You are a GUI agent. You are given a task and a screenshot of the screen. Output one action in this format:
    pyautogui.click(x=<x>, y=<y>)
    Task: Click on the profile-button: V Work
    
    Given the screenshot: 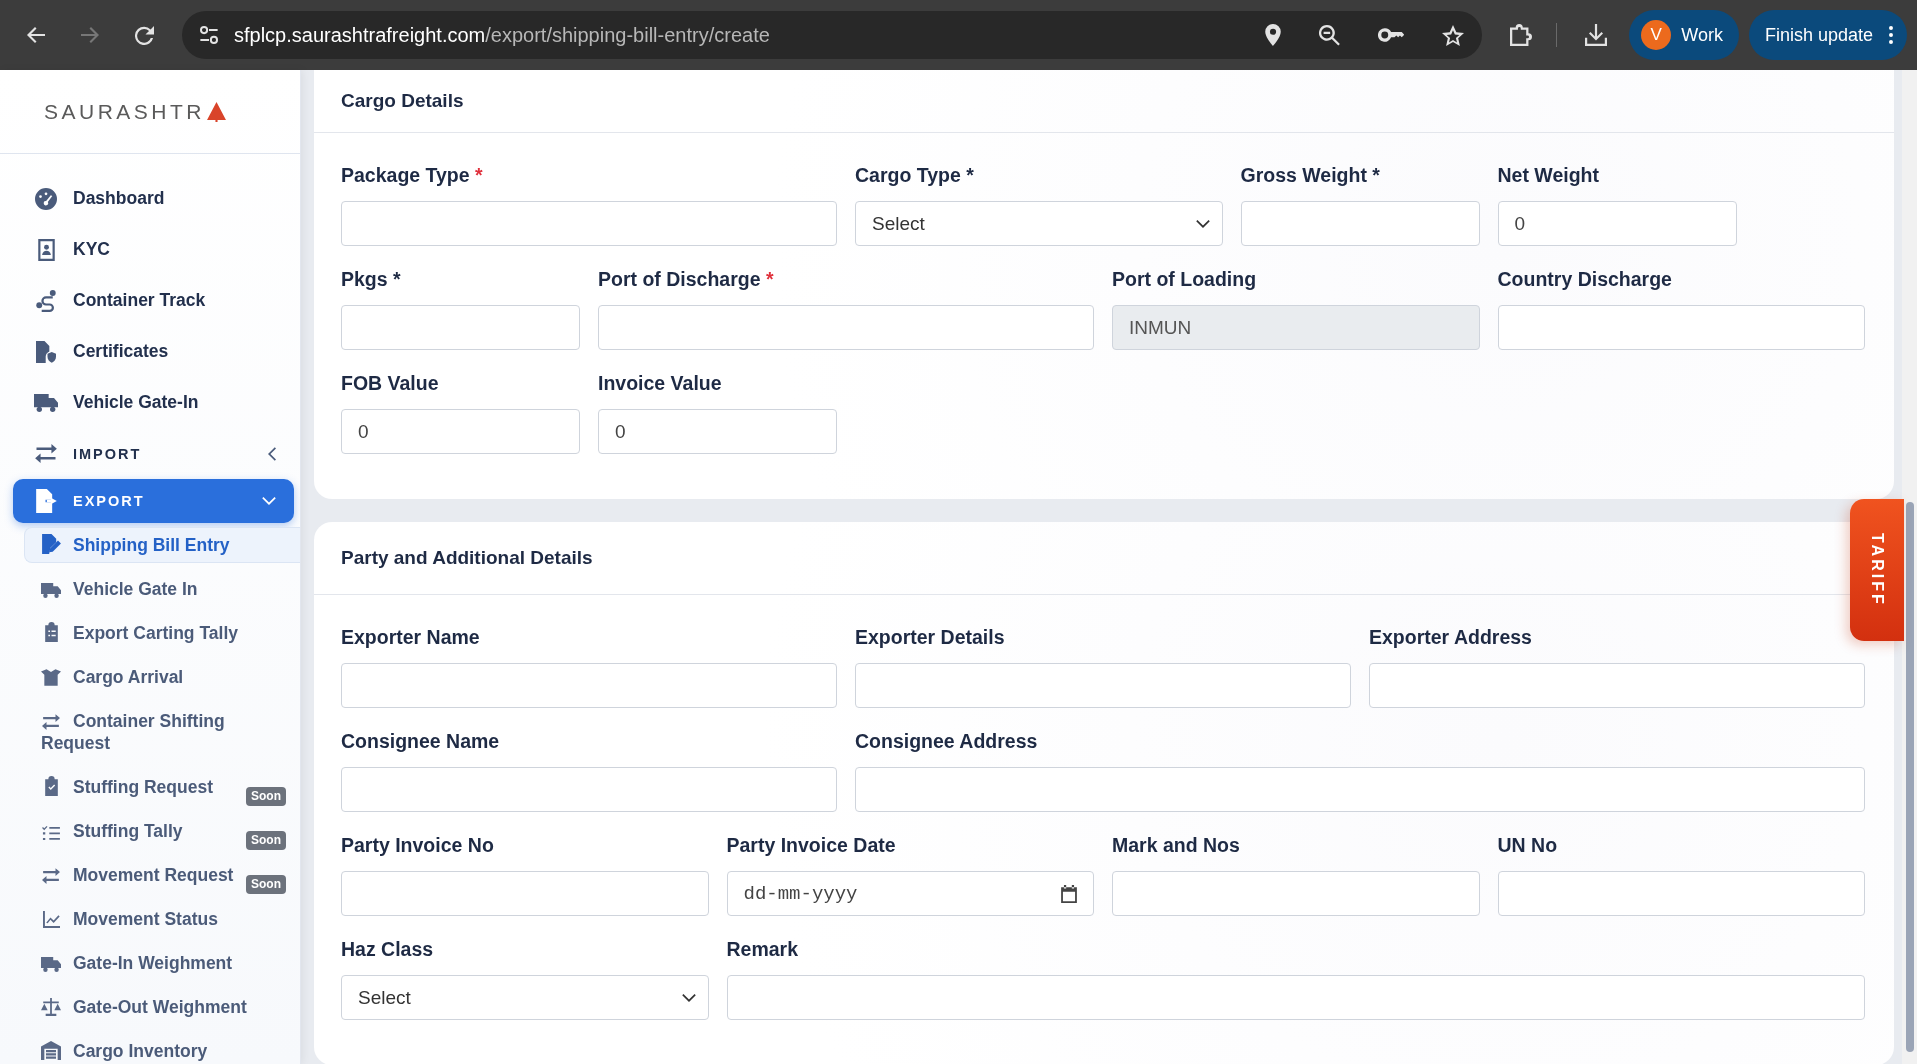 What is the action you would take?
    pyautogui.click(x=1684, y=35)
    